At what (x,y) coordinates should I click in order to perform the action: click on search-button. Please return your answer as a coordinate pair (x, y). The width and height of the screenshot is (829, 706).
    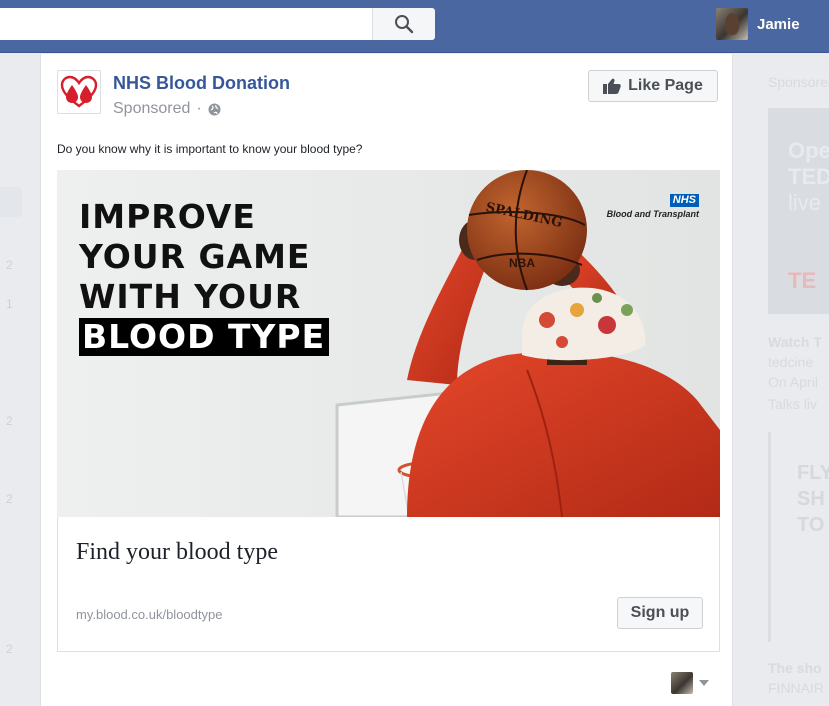
    Looking at the image, I should click on (403, 24).